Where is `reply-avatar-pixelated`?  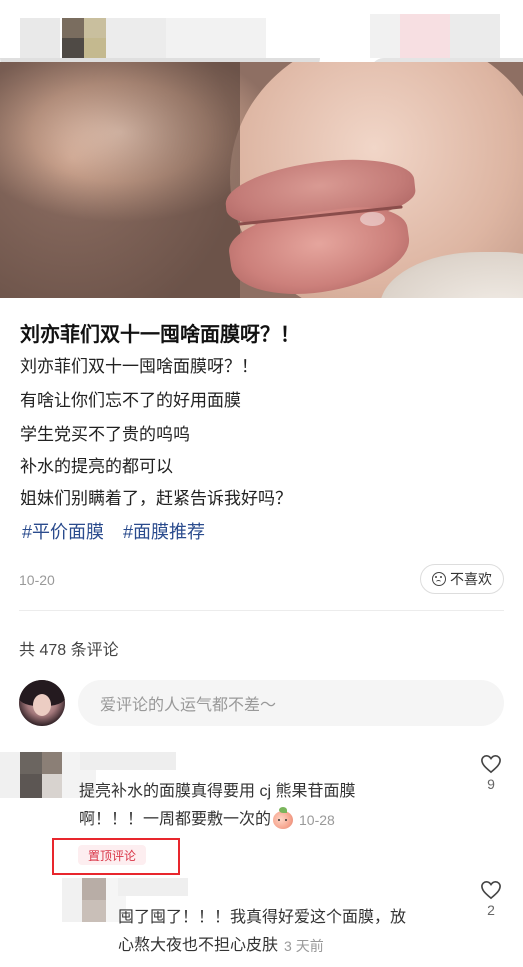 reply-avatar-pixelated is located at coordinates (94, 900).